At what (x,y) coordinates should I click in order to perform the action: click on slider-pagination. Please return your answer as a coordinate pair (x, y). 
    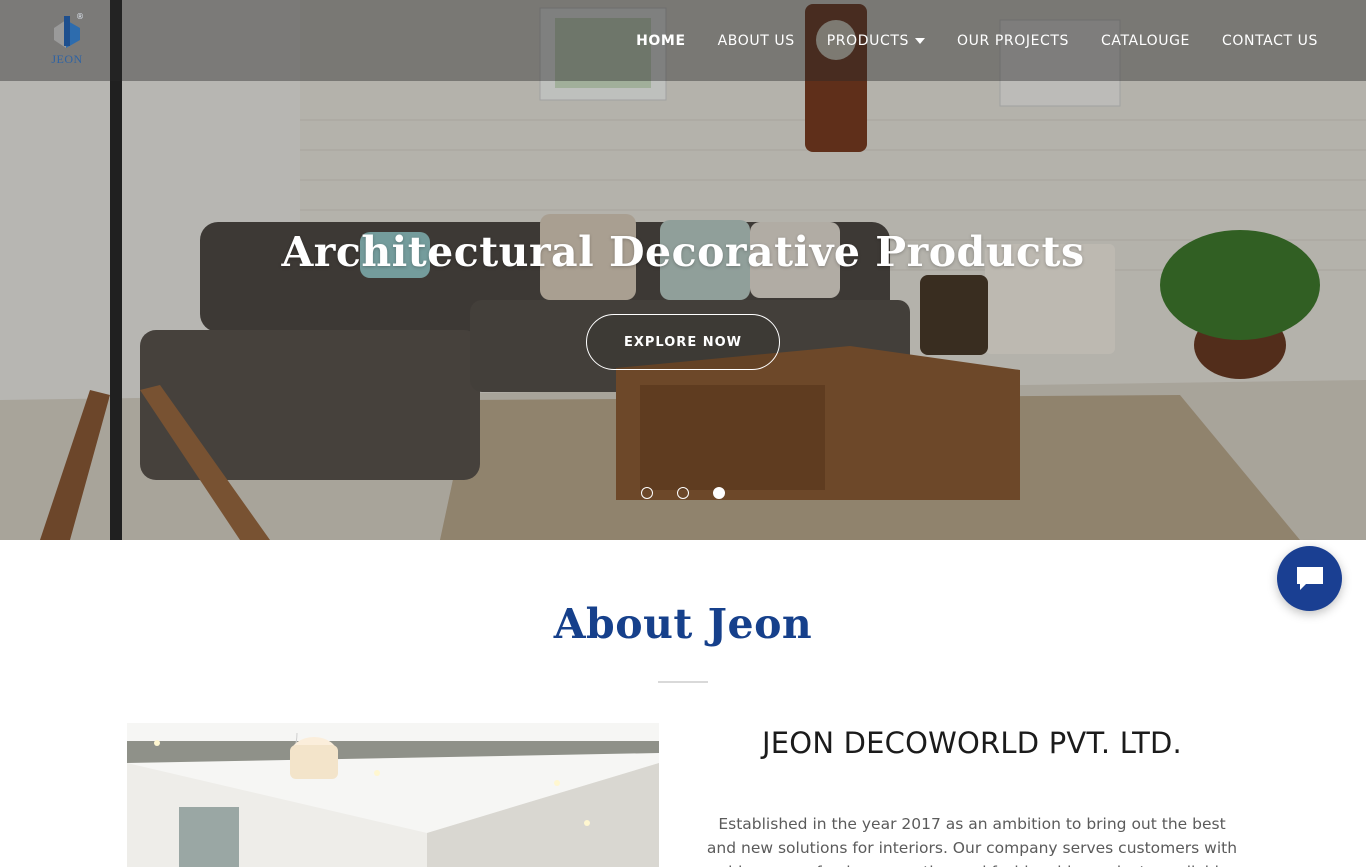
    Looking at the image, I should click on (683, 493).